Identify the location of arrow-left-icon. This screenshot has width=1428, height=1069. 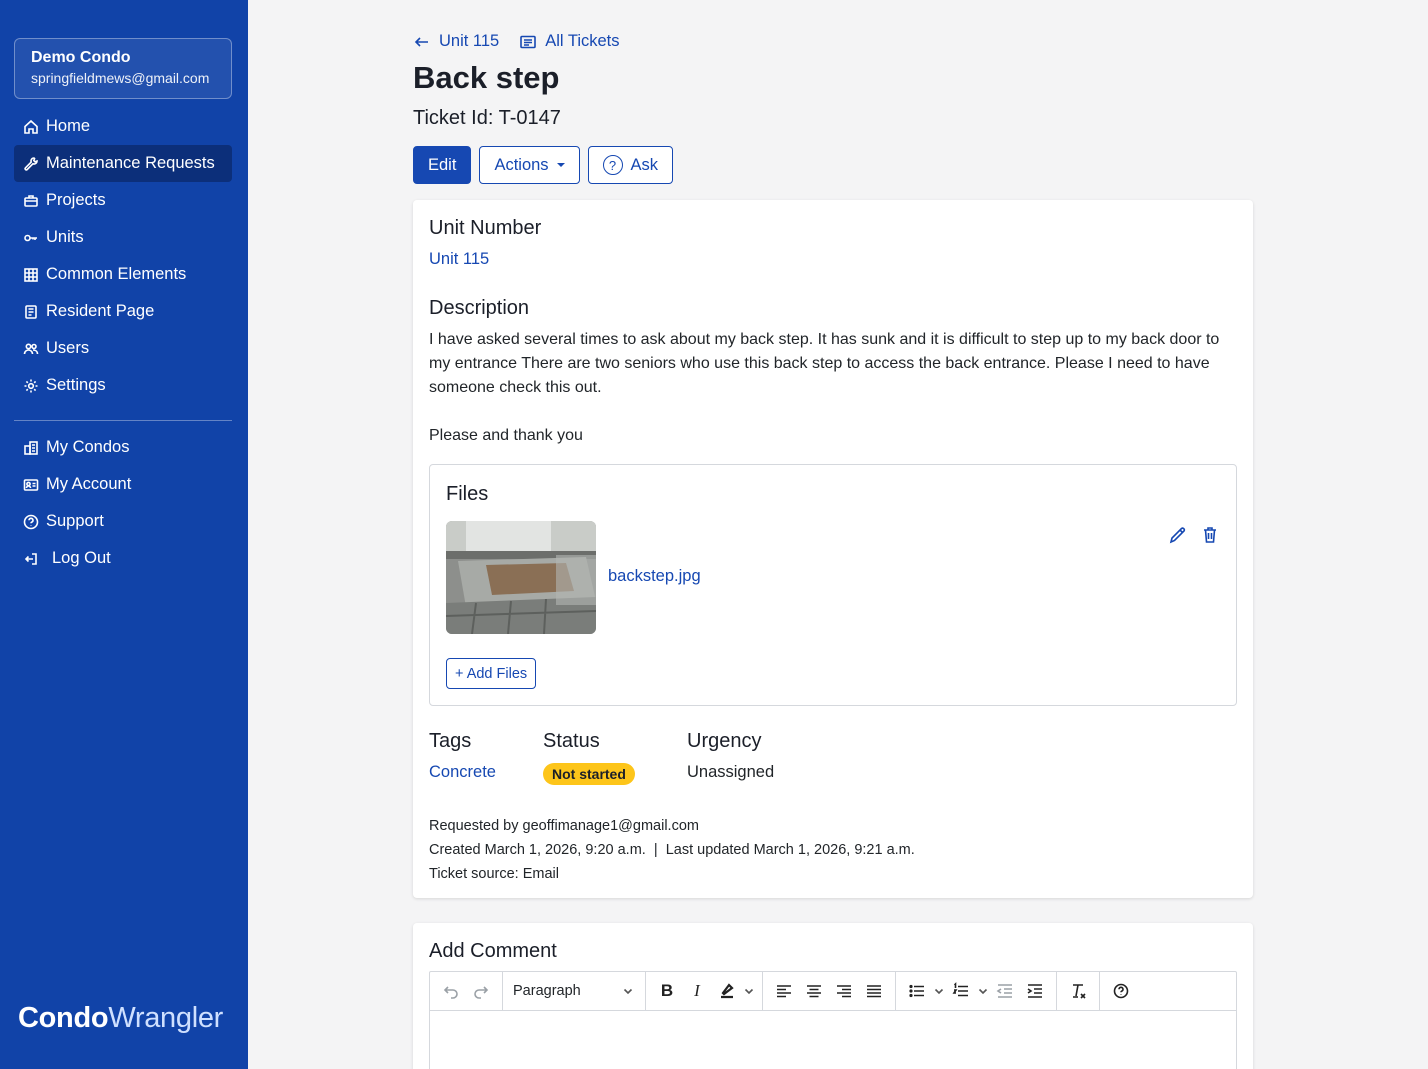
(421, 41).